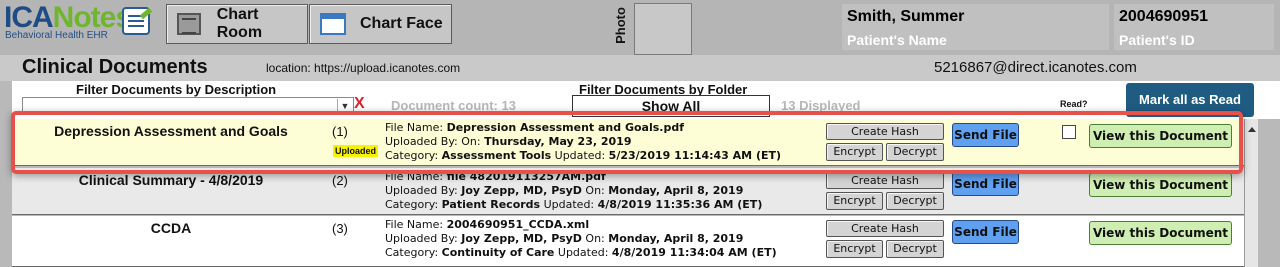  Describe the element at coordinates (663, 29) in the screenshot. I see `patient-photo` at that location.